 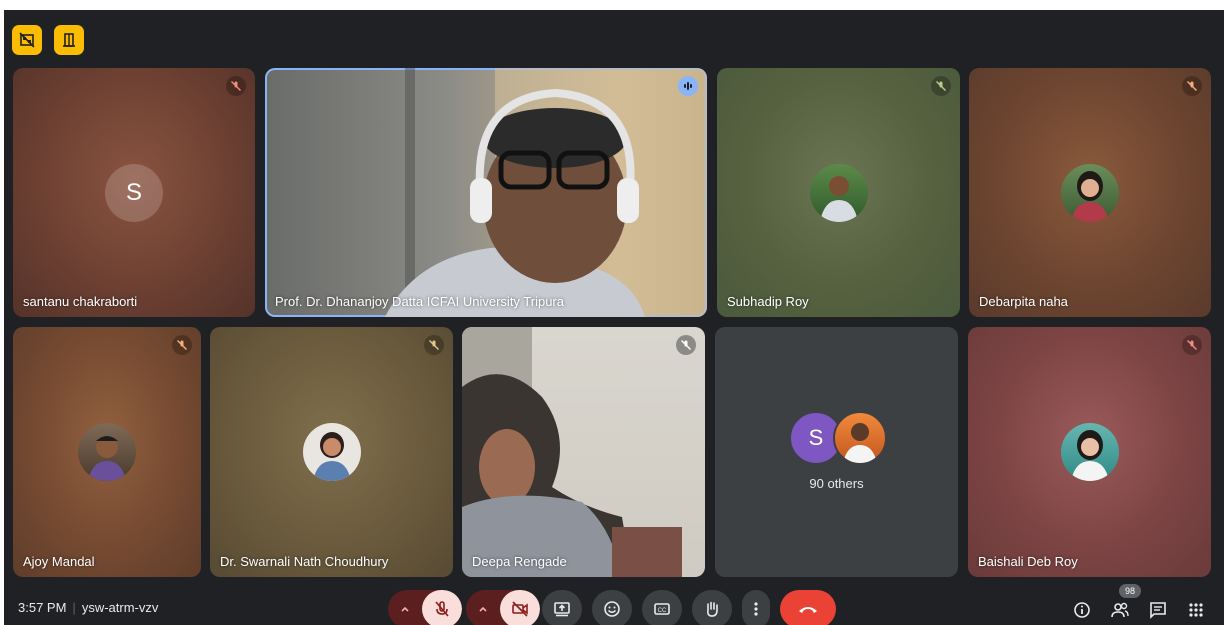 I want to click on audio-options-button, so click(x=405, y=607).